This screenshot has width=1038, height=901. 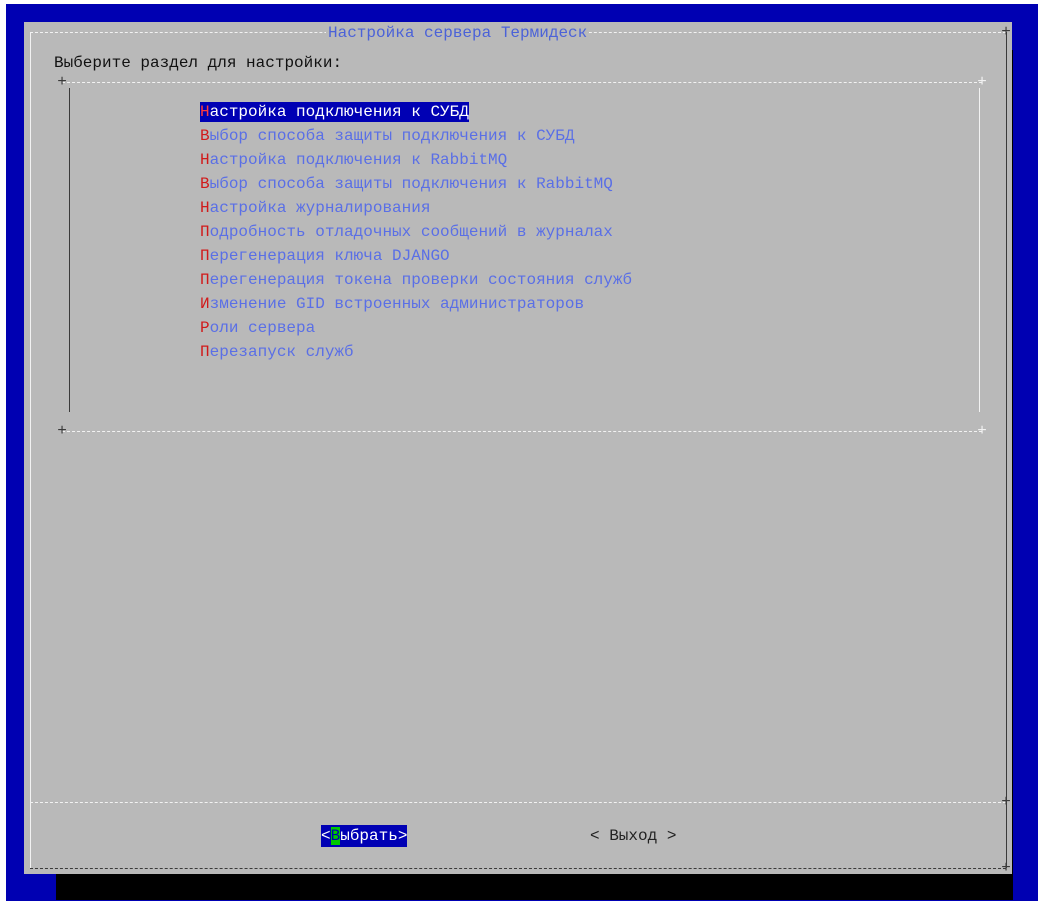 What do you see at coordinates (335, 836) in the screenshot?
I see `select-button-hotkey: В` at bounding box center [335, 836].